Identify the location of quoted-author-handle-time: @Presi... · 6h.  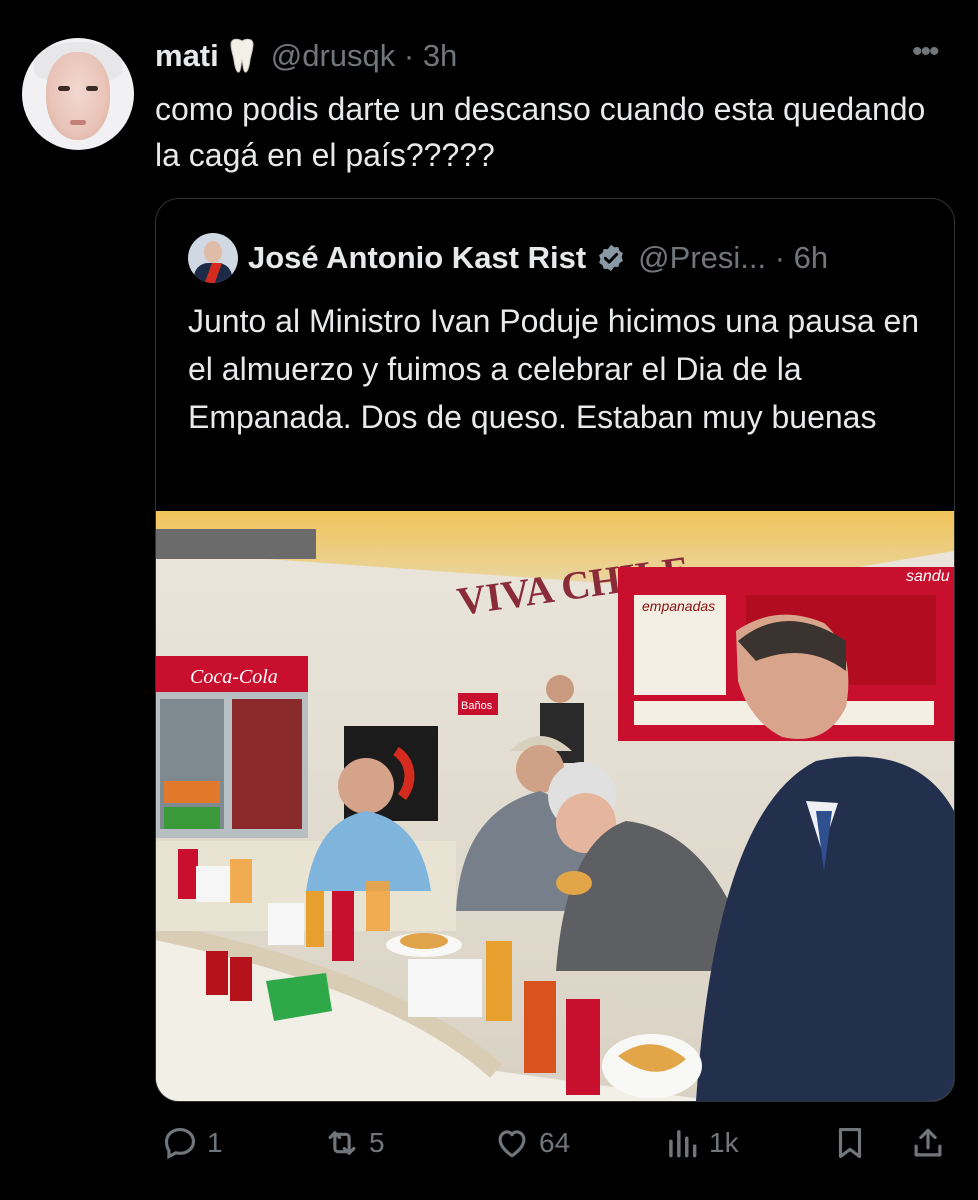
(733, 258).